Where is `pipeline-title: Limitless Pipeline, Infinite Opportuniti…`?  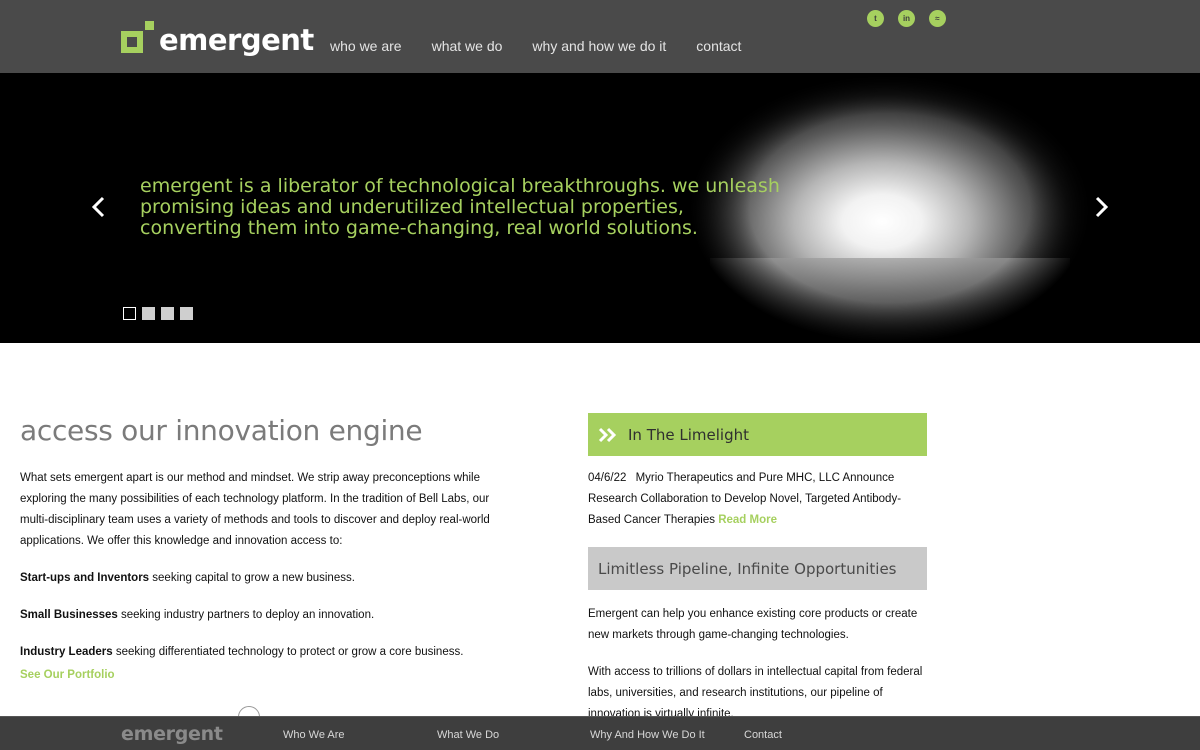
pipeline-title: Limitless Pipeline, Infinite Opportuniti… is located at coordinates (747, 568).